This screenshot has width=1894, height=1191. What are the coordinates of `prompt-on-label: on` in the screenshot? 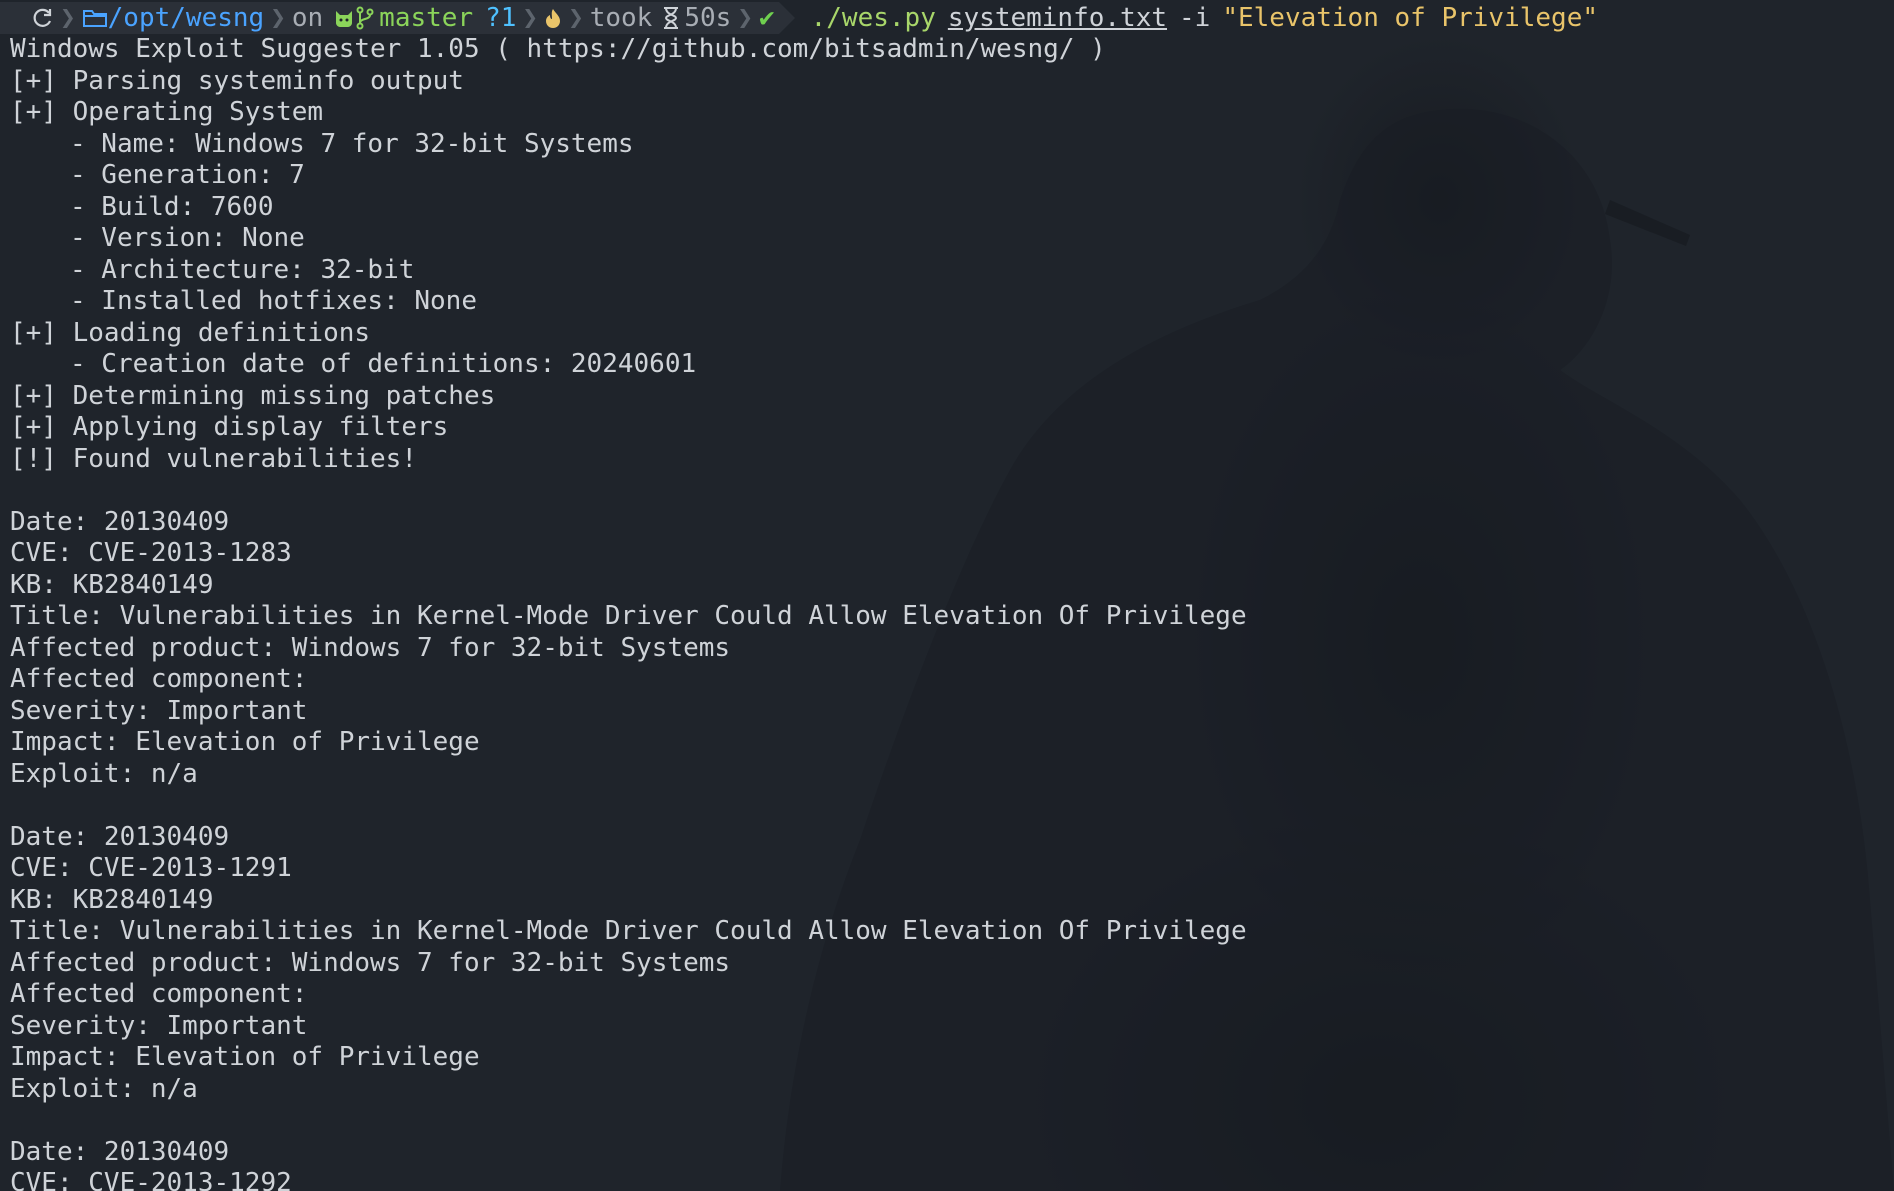 It's located at (307, 18).